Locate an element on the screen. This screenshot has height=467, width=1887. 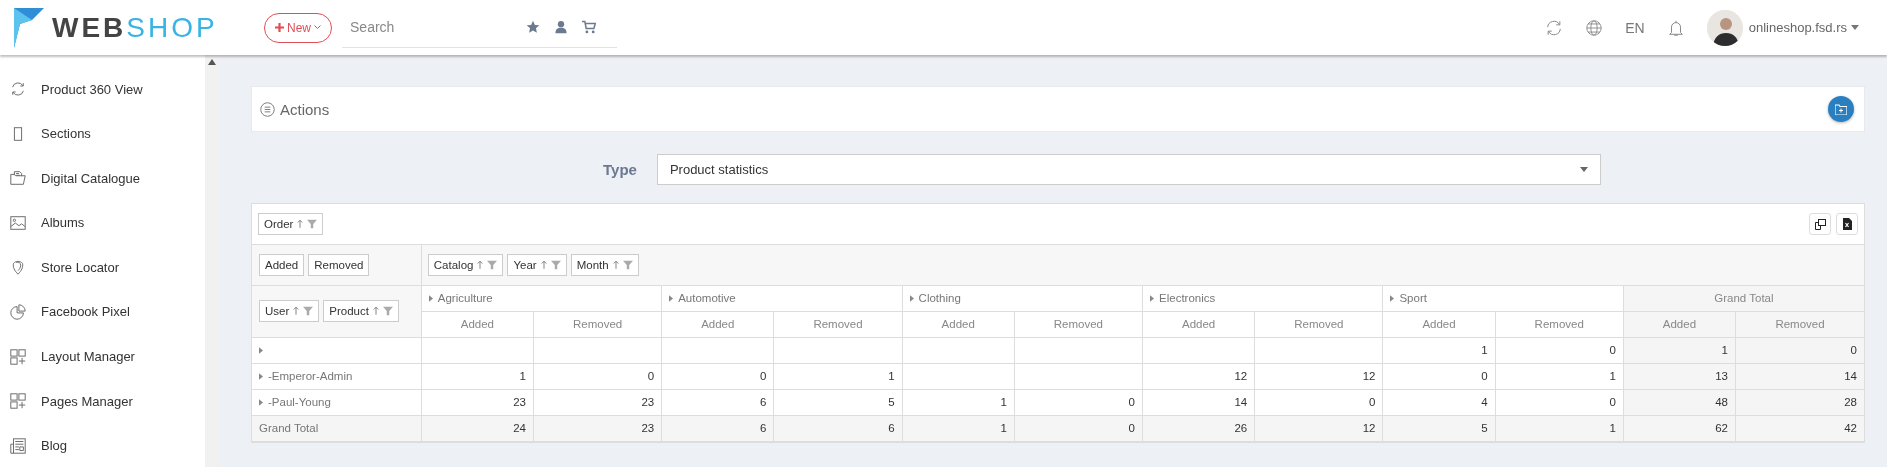
user-icon is located at coordinates (561, 27).